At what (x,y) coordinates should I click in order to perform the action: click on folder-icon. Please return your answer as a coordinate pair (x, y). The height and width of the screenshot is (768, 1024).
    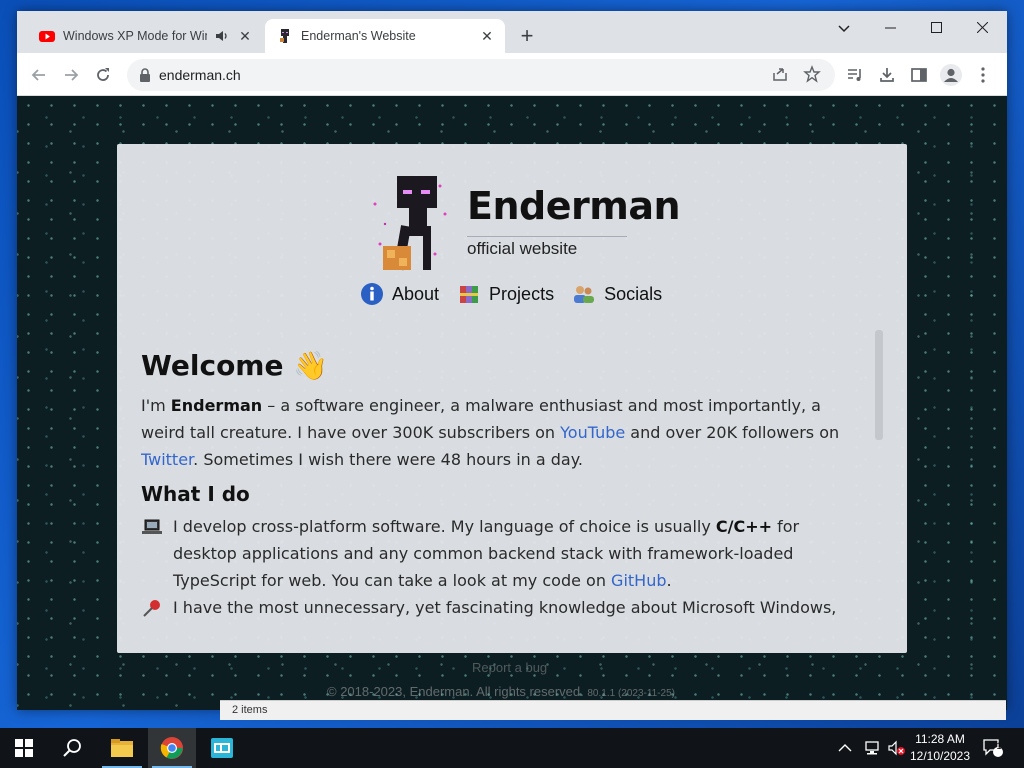
    Looking at the image, I should click on (122, 748).